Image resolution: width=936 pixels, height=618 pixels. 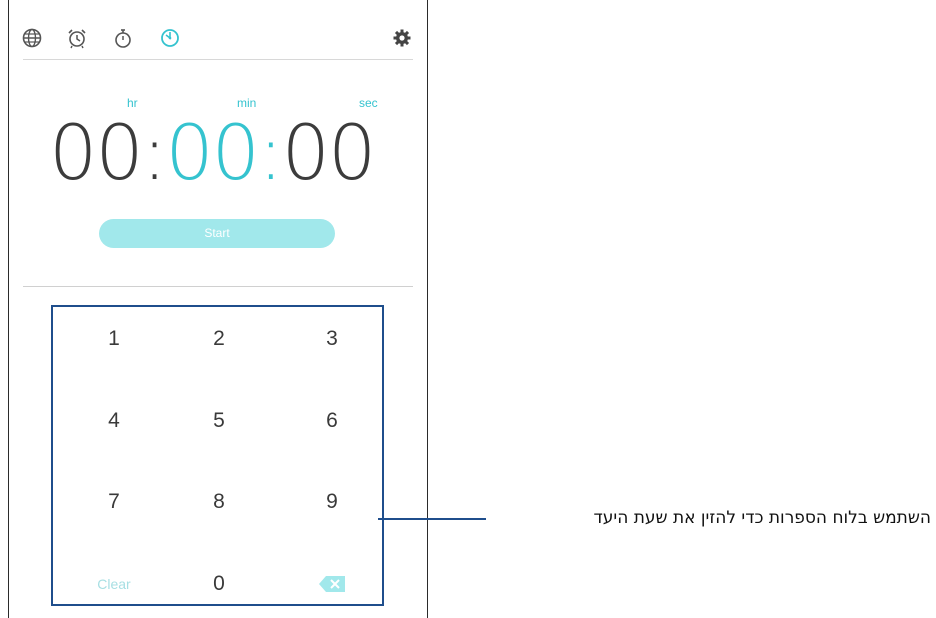 What do you see at coordinates (114, 421) in the screenshot?
I see `key-4: 4` at bounding box center [114, 421].